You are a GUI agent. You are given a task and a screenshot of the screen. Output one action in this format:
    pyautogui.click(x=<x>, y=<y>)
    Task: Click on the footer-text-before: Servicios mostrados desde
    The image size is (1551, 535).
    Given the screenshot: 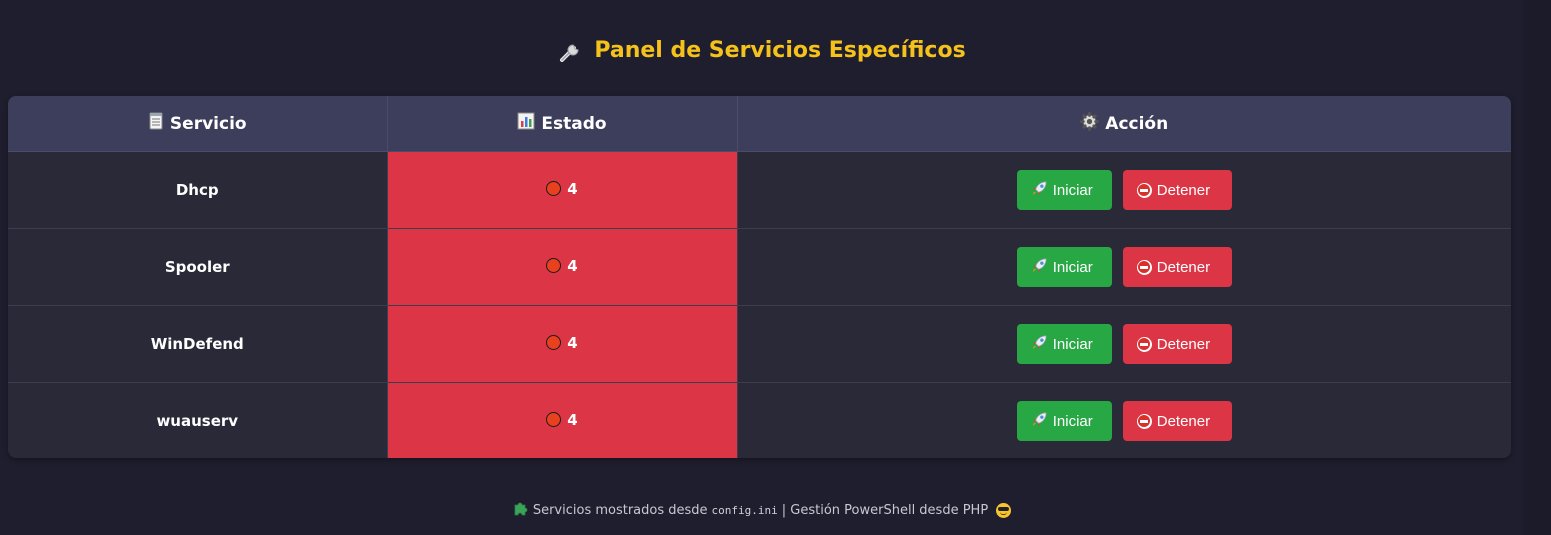 What is the action you would take?
    pyautogui.click(x=620, y=510)
    